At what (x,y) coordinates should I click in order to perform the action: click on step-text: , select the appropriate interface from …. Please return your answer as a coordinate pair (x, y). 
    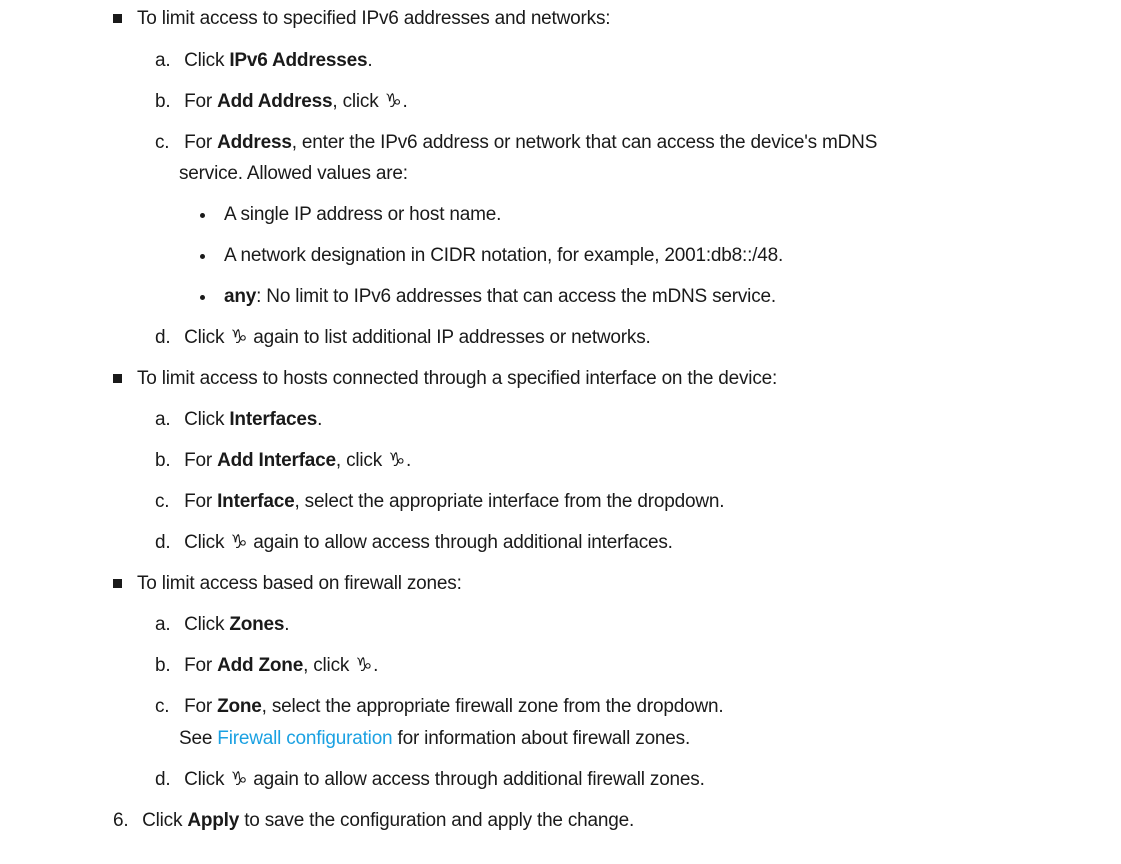
    Looking at the image, I should click on (509, 501).